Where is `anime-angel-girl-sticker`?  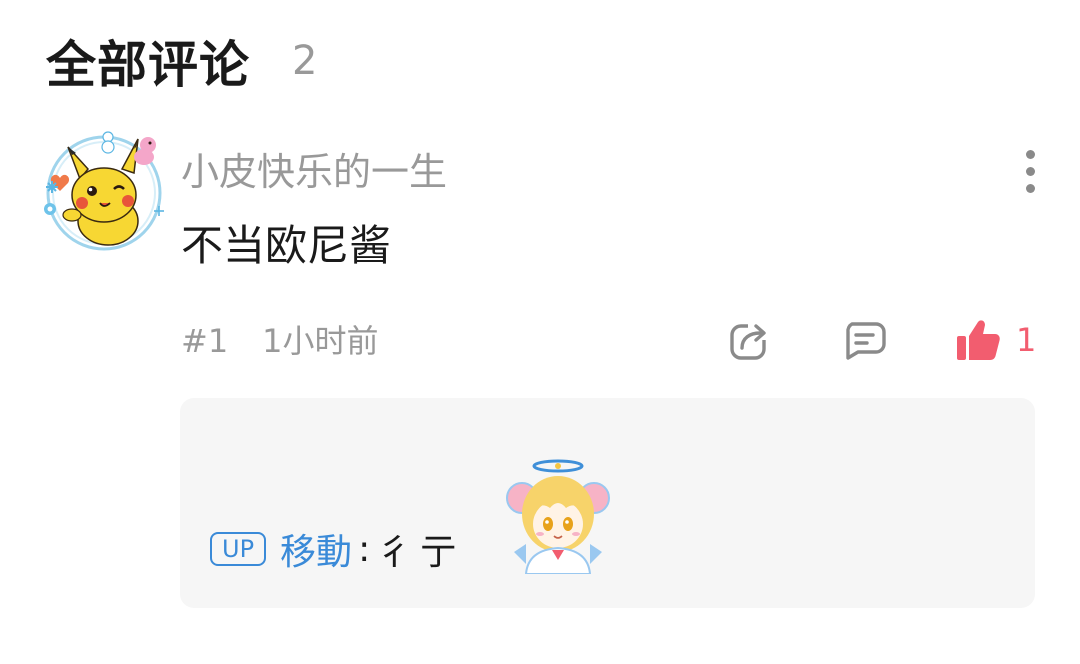
anime-angel-girl-sticker is located at coordinates (558, 515).